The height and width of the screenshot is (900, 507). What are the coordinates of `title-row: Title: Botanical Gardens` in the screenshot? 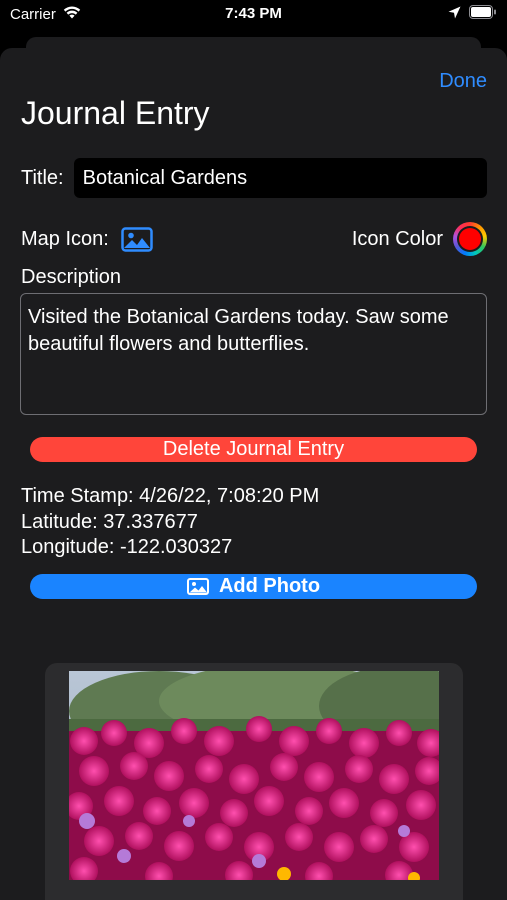 It's located at (254, 178).